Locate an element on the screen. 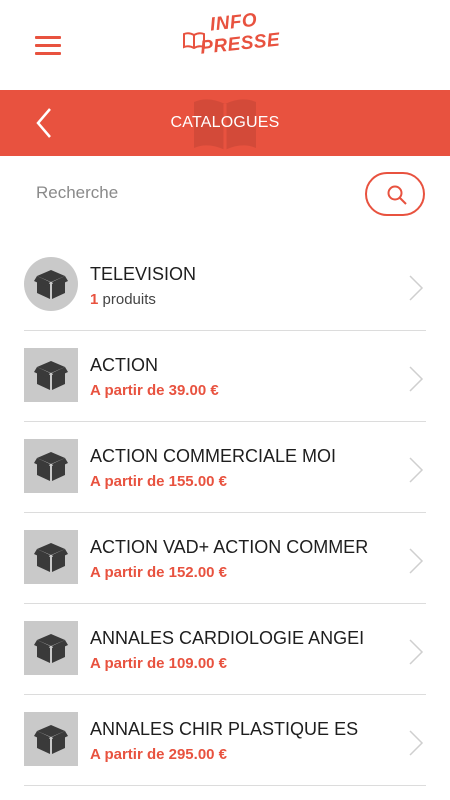  item-price: A partir de 39.00 € is located at coordinates (154, 390).